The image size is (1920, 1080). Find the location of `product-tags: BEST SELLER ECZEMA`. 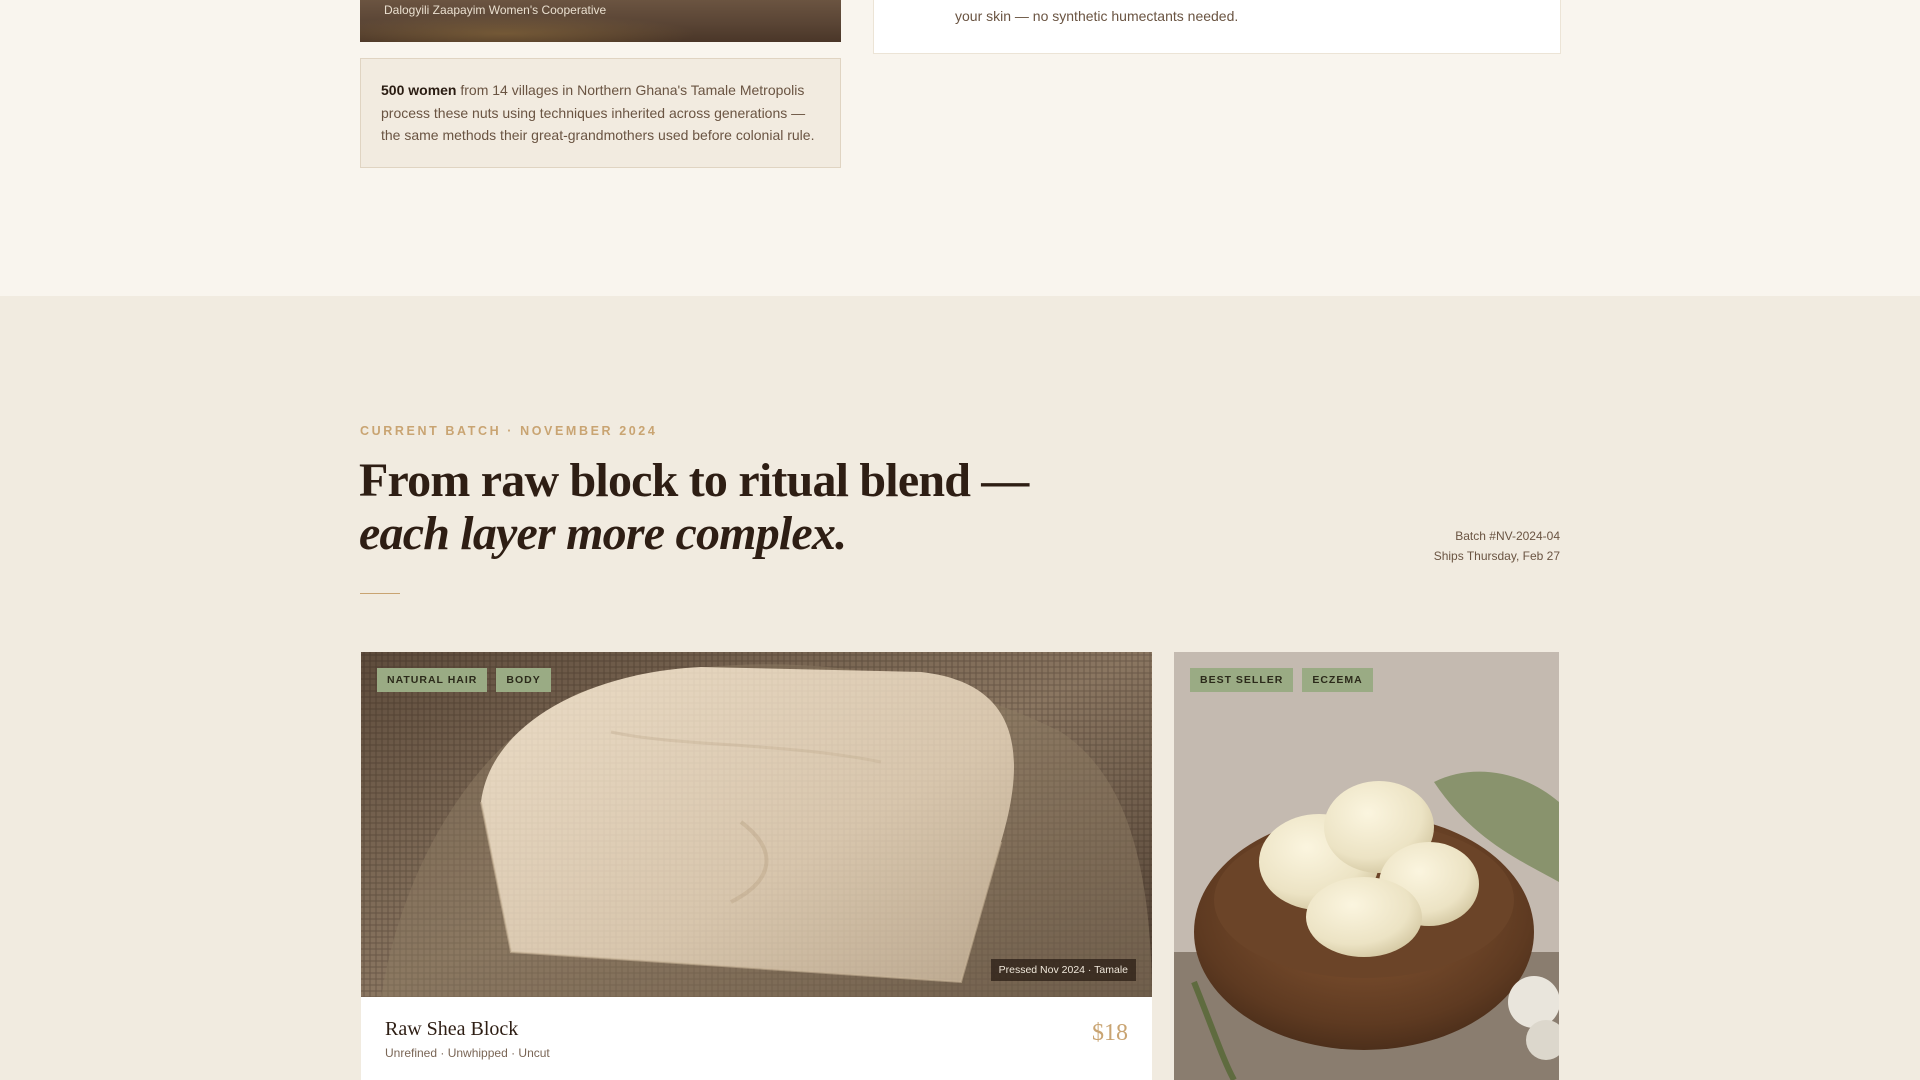

product-tags: BEST SELLER ECZEMA is located at coordinates (1281, 680).